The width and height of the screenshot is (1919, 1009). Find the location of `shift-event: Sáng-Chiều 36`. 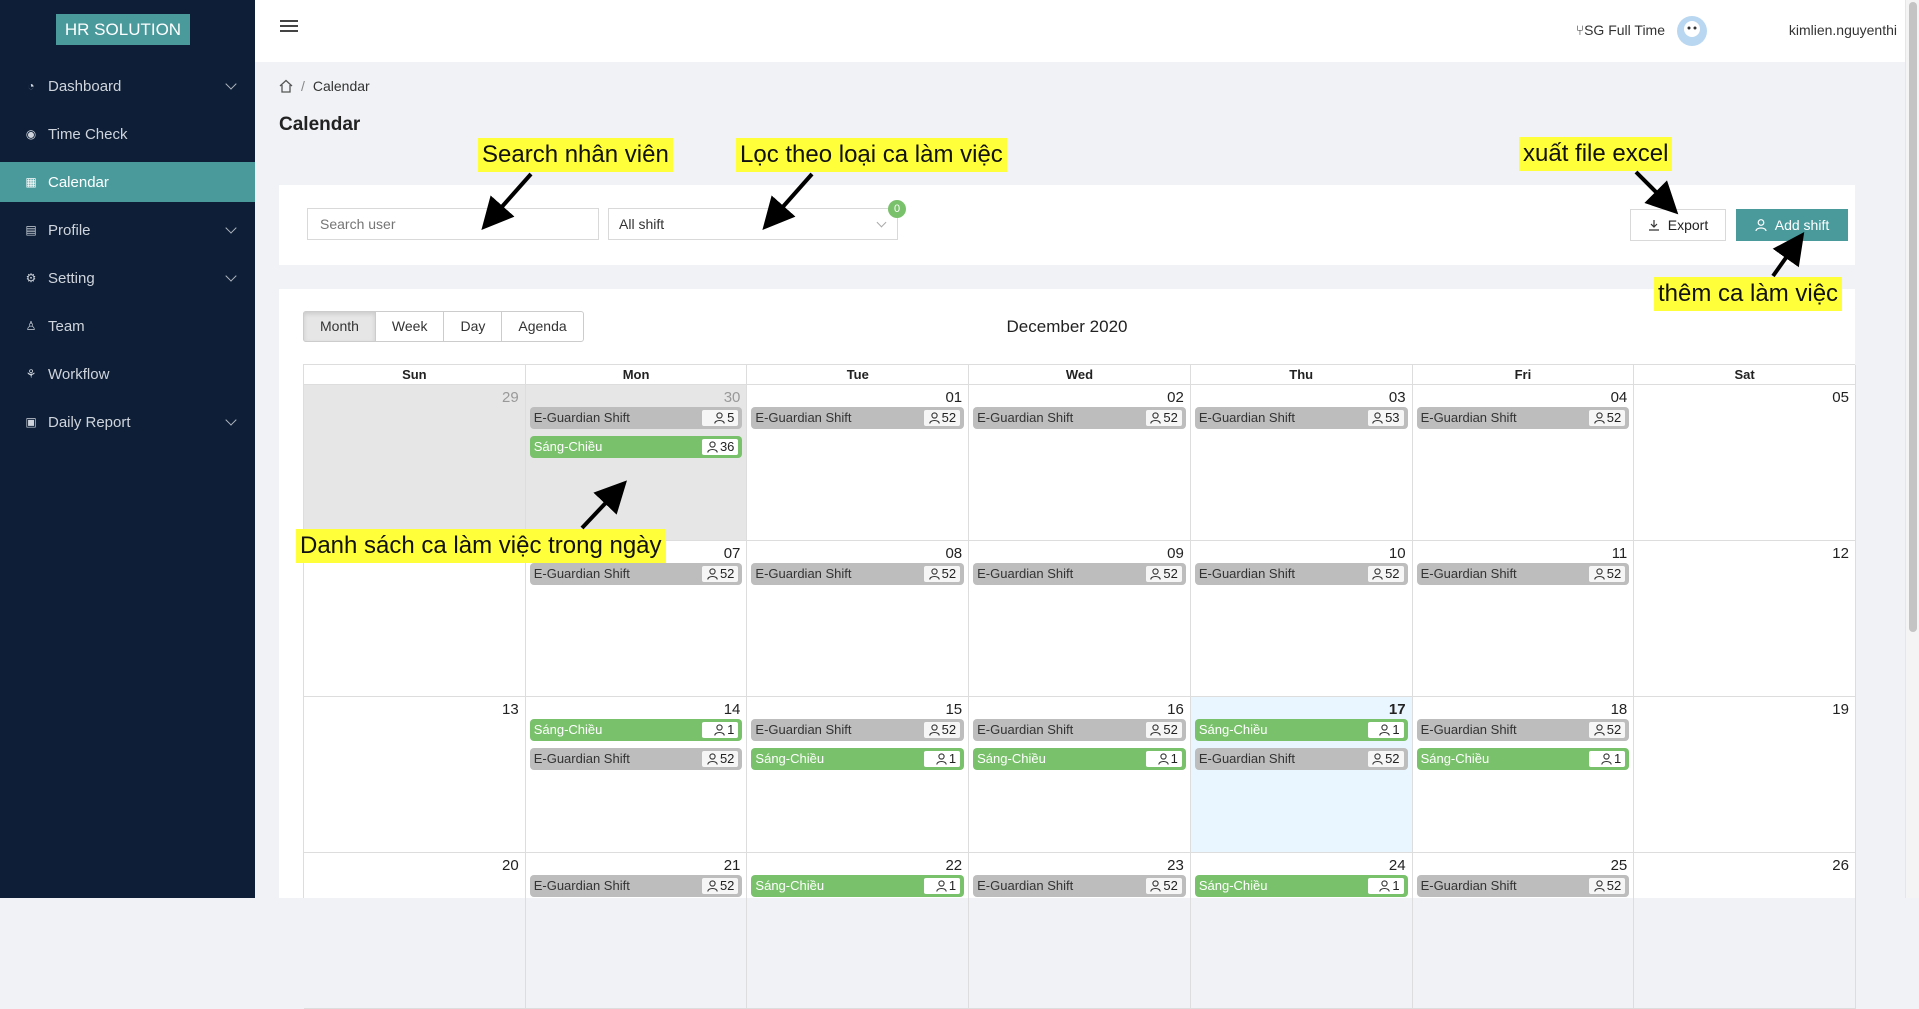

shift-event: Sáng-Chiều 36 is located at coordinates (636, 447).